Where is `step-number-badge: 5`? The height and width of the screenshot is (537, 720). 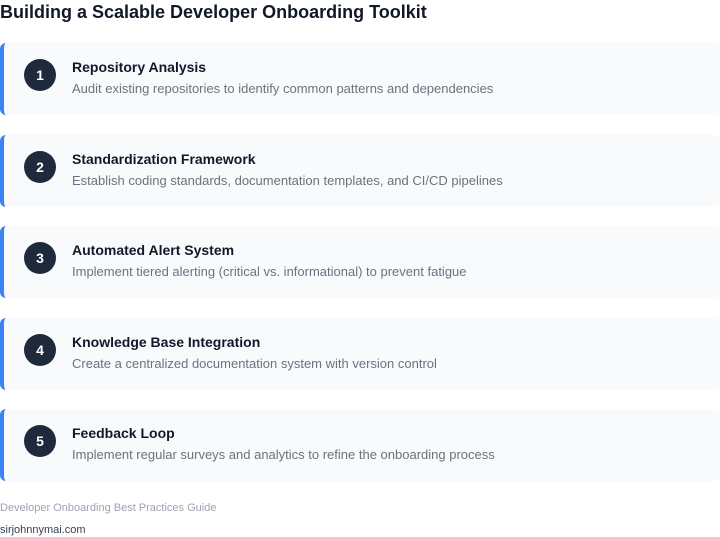 step-number-badge: 5 is located at coordinates (40, 441).